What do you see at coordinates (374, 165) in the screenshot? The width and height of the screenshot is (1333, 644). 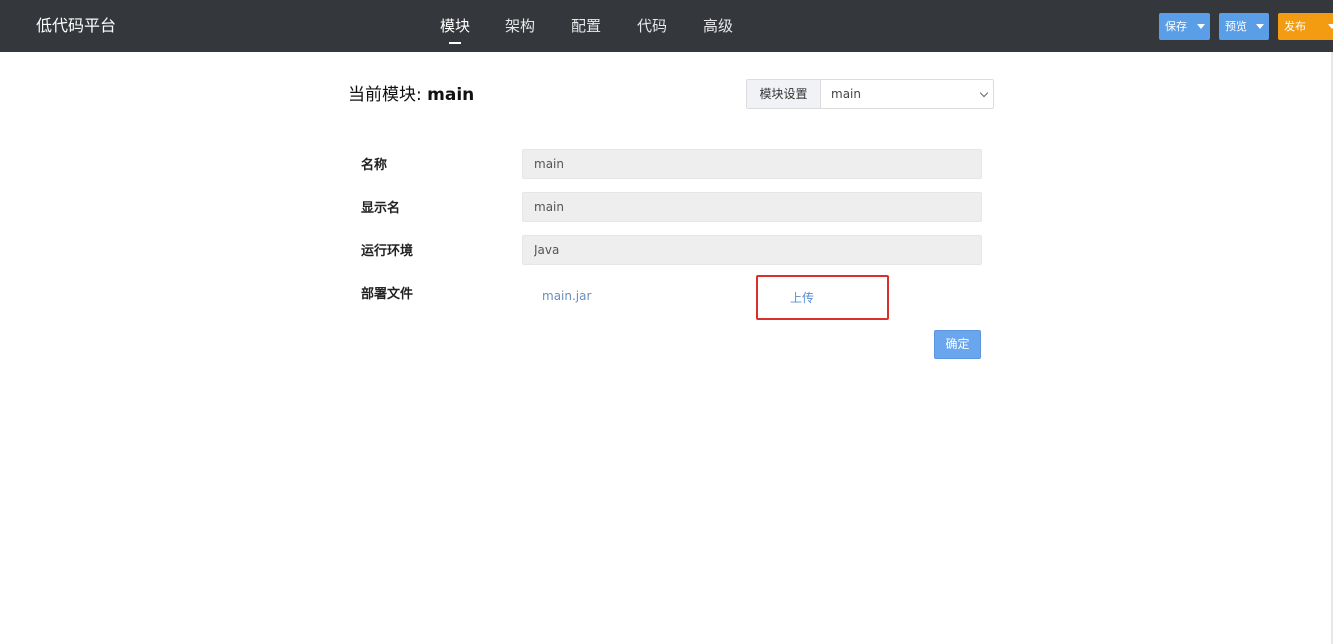 I see `name-label: 名称` at bounding box center [374, 165].